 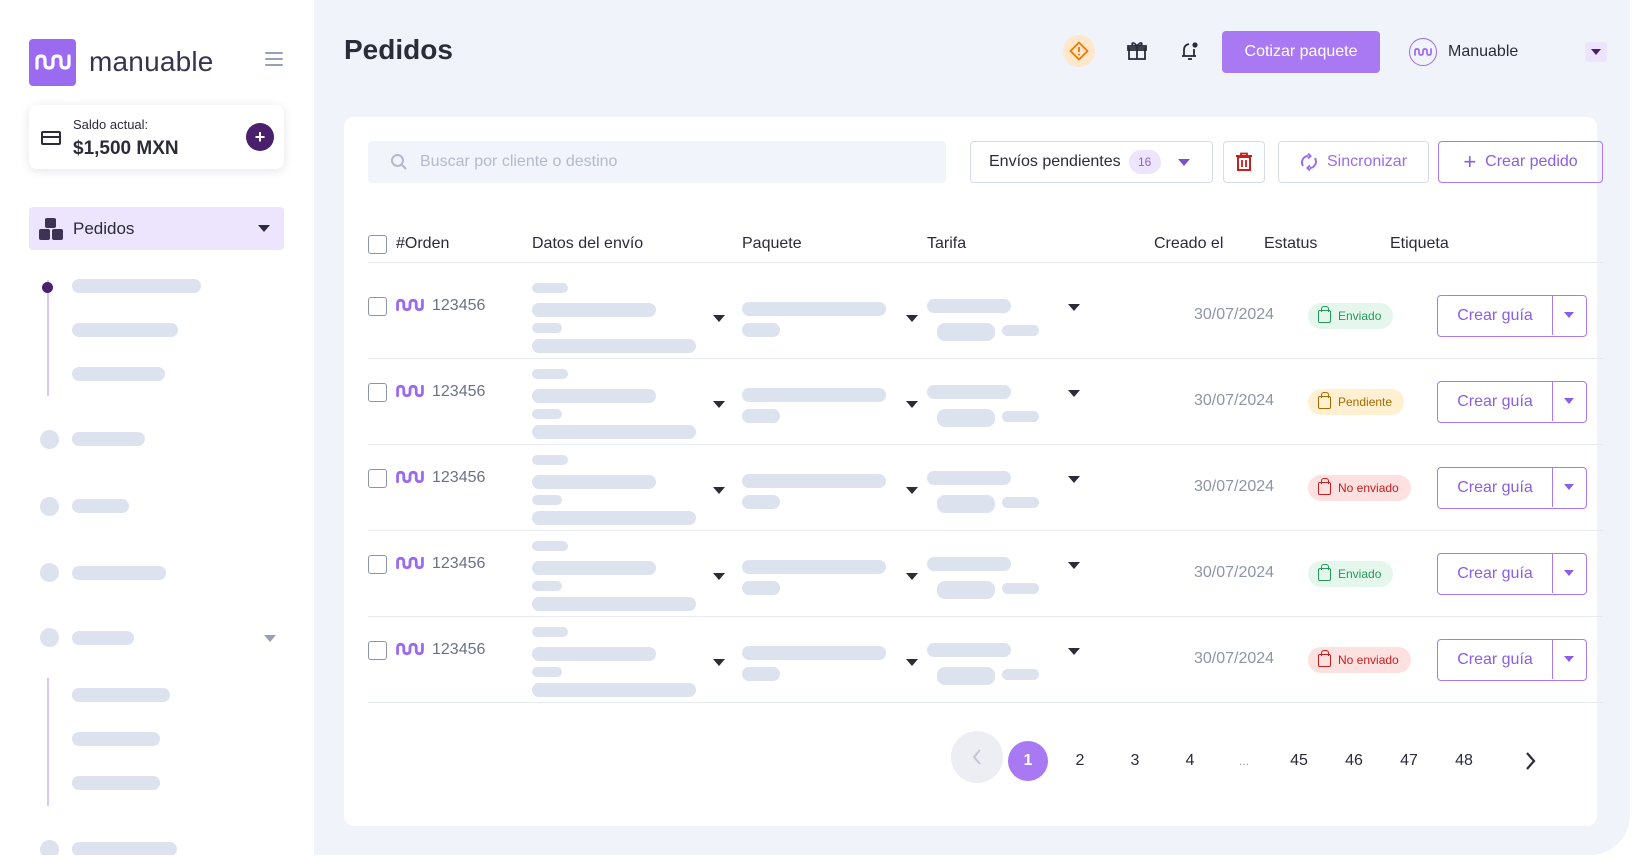 I want to click on sync-button: Sincronizar, so click(x=1353, y=162).